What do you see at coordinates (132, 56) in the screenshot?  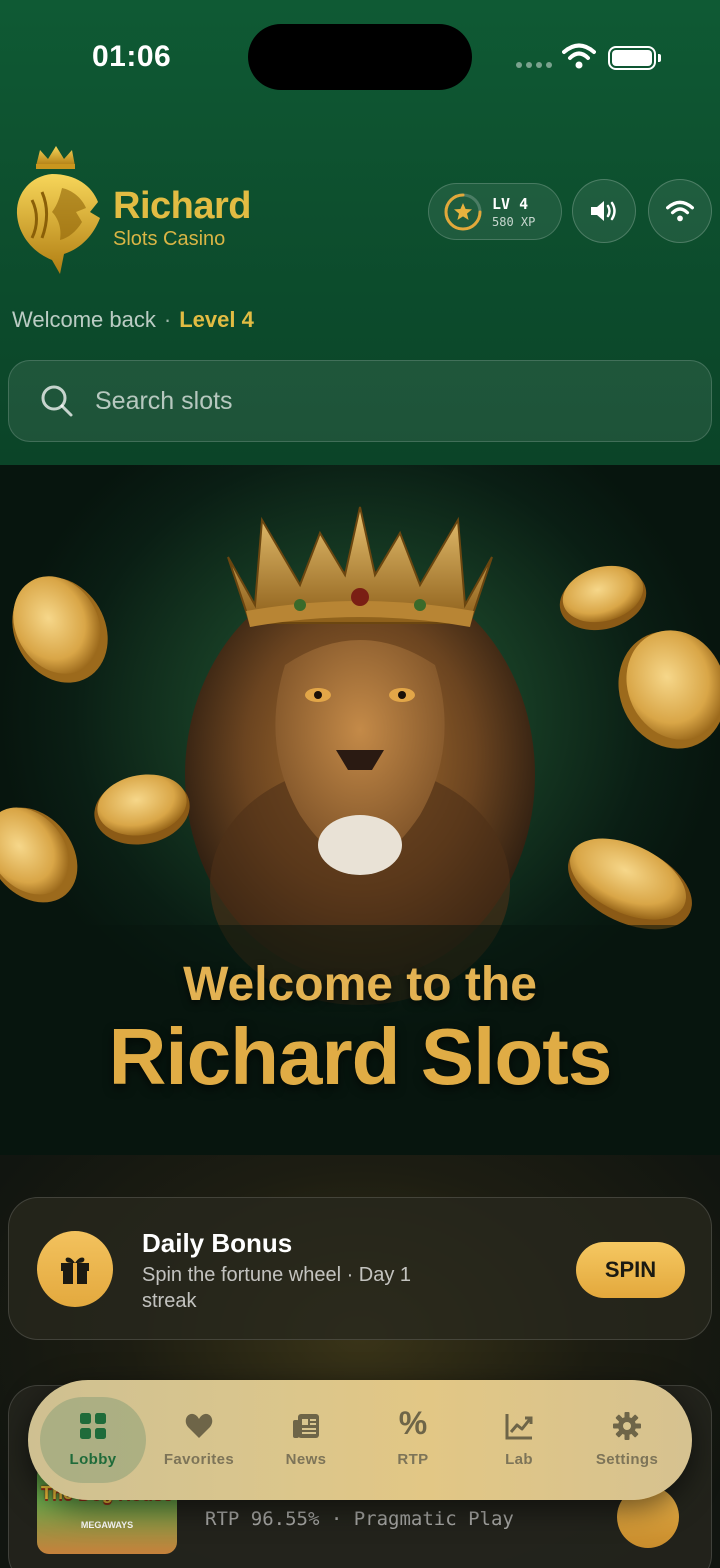 I see `status-time: 01:06` at bounding box center [132, 56].